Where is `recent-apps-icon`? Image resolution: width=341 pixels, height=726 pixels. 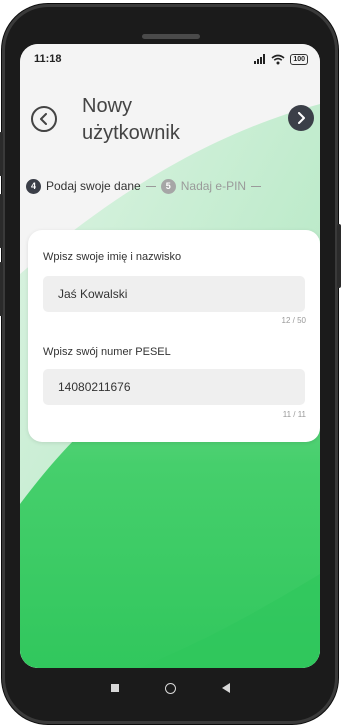 recent-apps-icon is located at coordinates (114, 688).